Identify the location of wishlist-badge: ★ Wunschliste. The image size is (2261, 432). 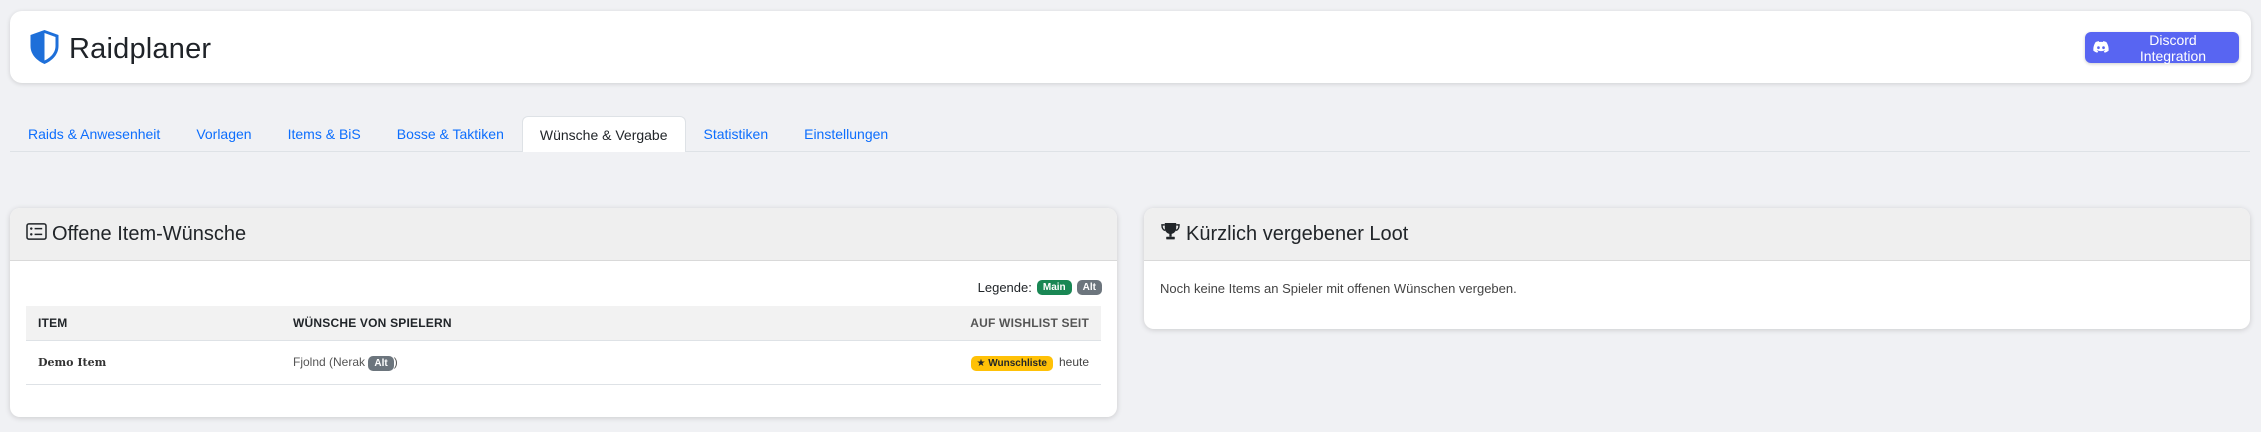
(1011, 363).